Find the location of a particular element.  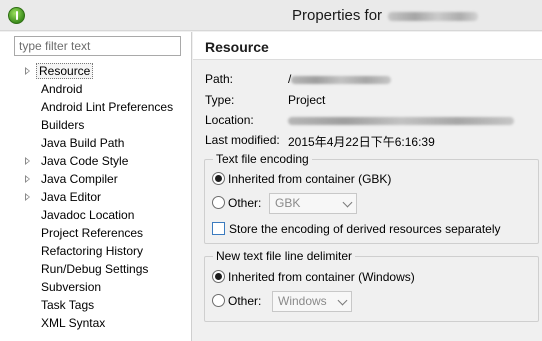

redacted-path is located at coordinates (341, 79).